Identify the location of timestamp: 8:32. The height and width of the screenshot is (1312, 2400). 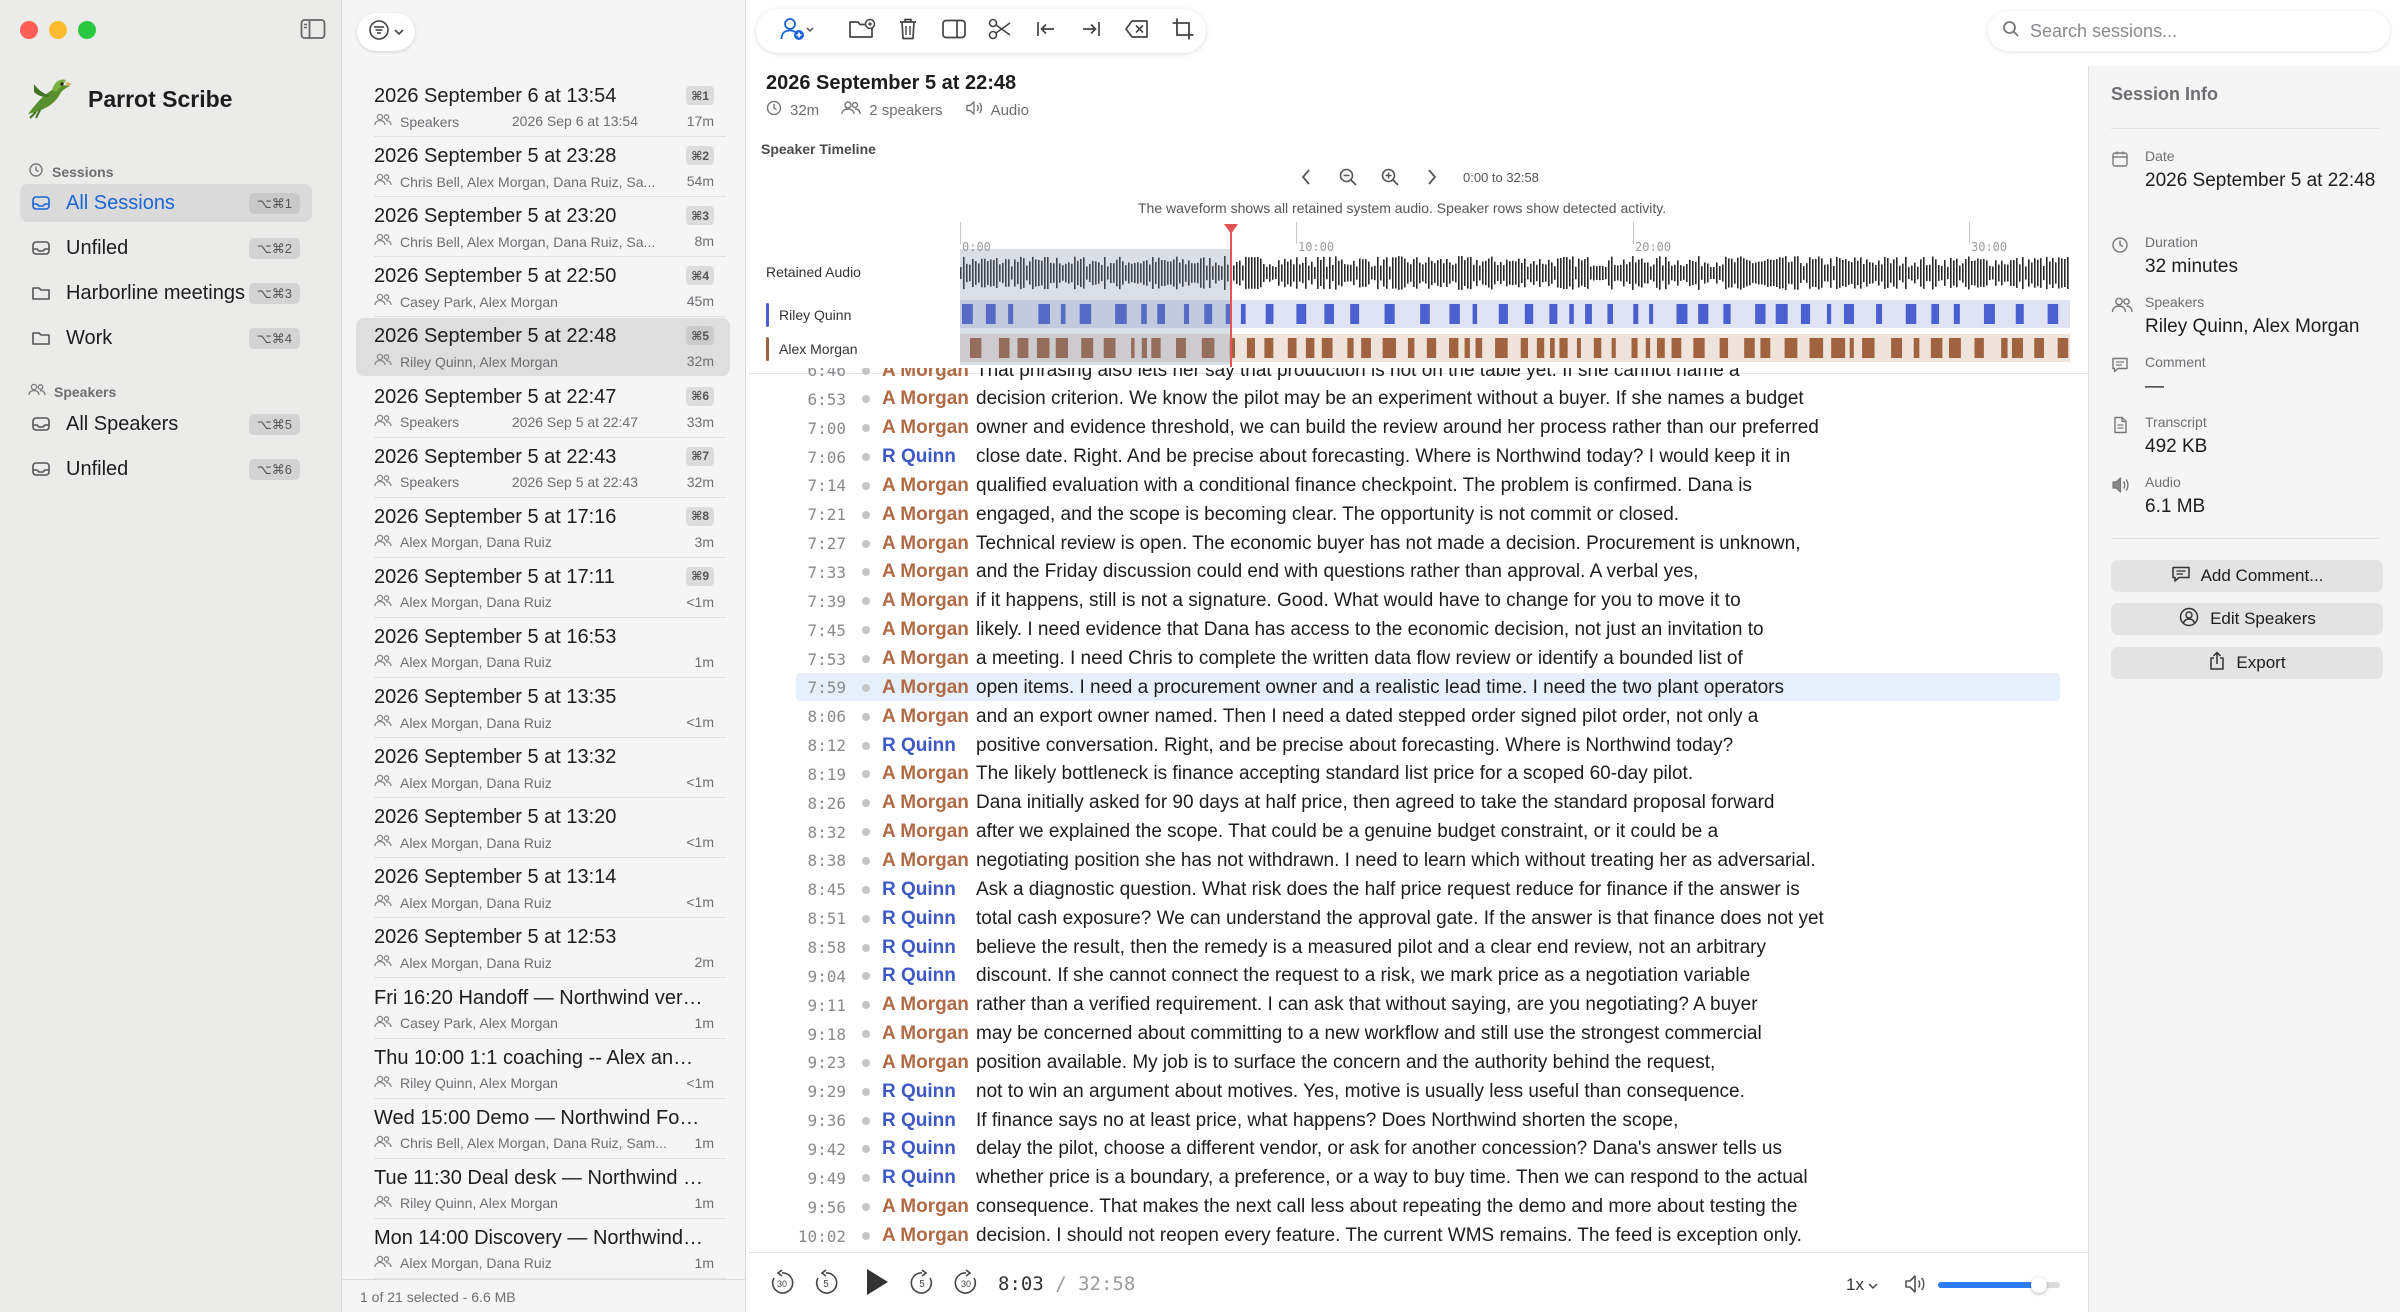
(797, 832).